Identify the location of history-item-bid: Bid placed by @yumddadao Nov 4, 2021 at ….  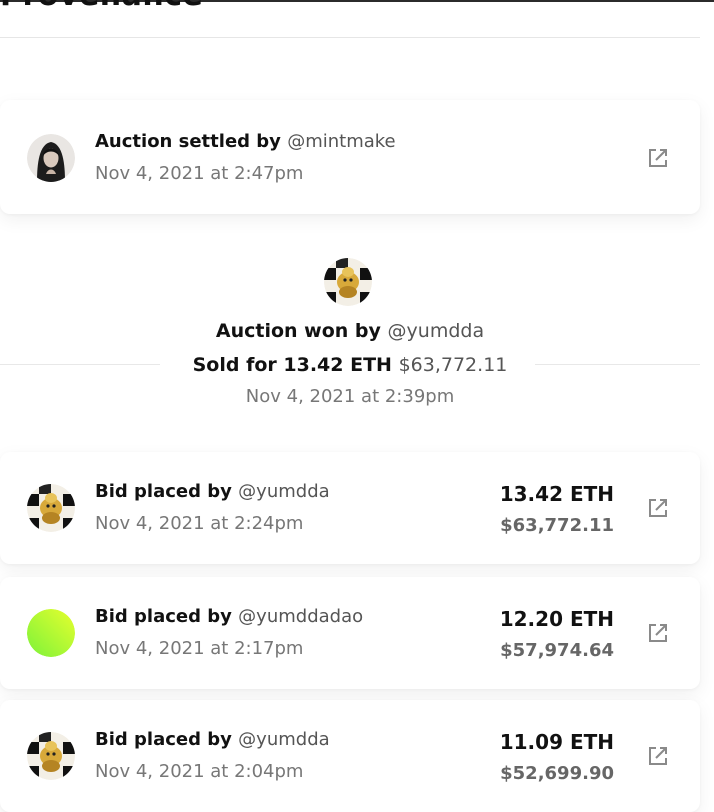
(350, 633).